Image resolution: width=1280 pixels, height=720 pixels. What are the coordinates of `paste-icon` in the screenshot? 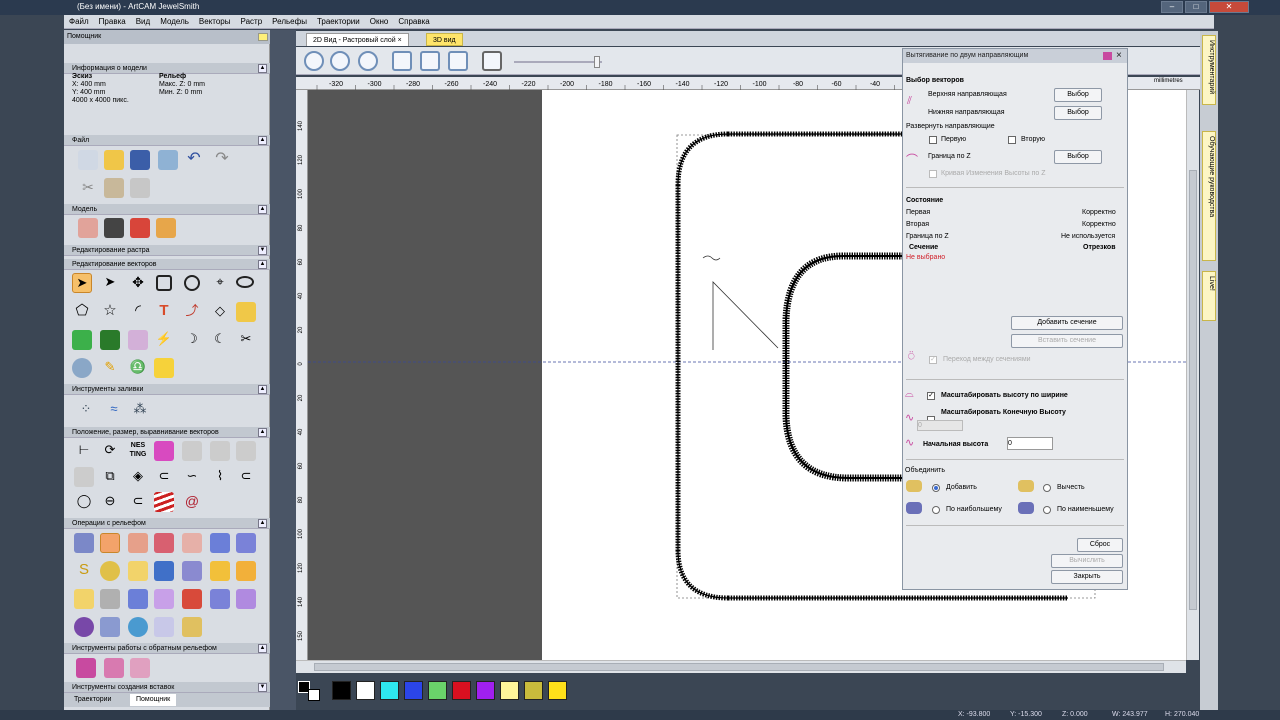 It's located at (140, 188).